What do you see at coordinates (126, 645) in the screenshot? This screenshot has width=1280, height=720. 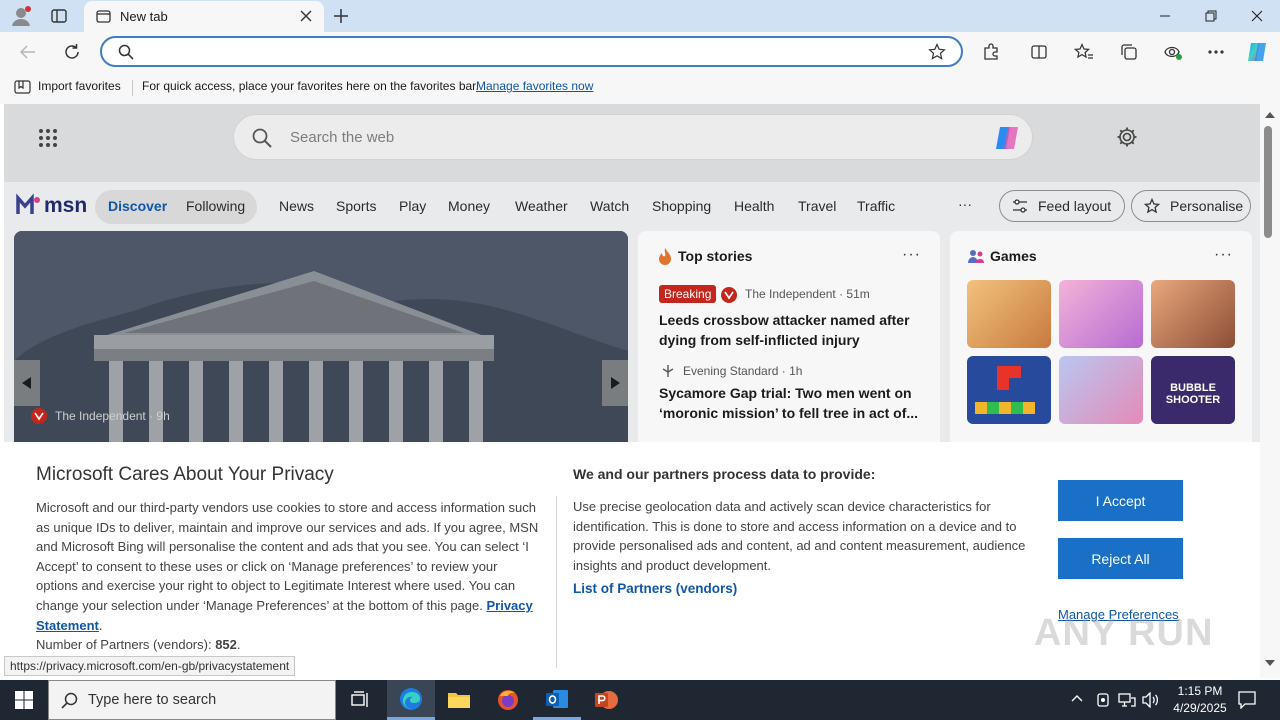 I see `partners-label: Number of Partners (vendors):` at bounding box center [126, 645].